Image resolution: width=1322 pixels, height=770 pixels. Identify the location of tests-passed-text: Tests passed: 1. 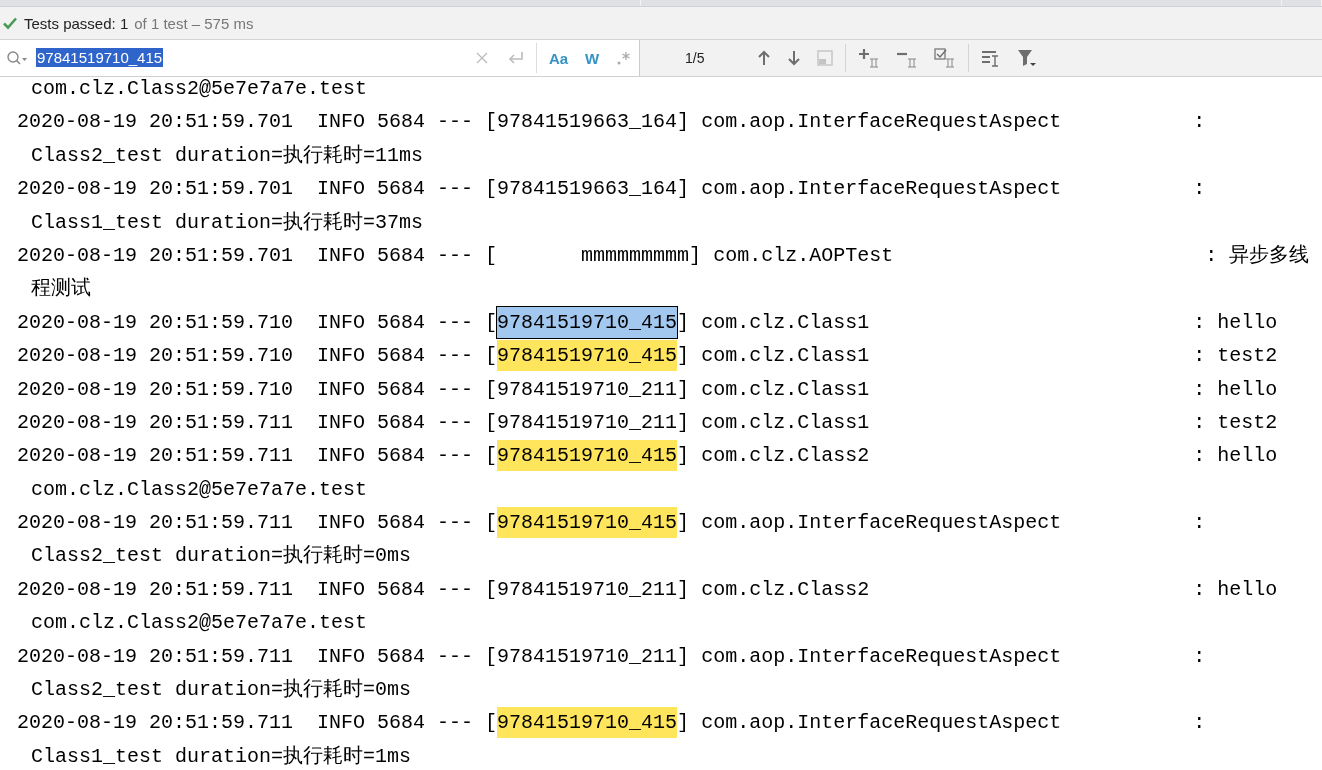
(76, 23).